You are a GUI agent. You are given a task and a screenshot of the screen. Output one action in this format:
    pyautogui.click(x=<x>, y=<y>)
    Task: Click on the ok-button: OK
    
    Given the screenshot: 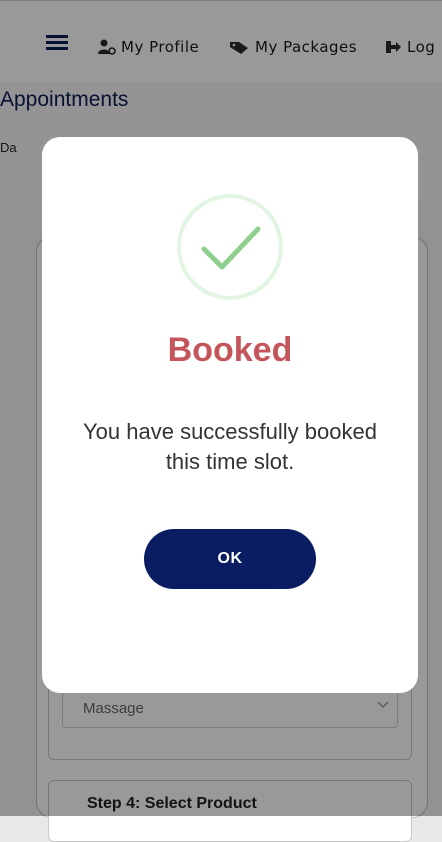 What is the action you would take?
    pyautogui.click(x=230, y=559)
    